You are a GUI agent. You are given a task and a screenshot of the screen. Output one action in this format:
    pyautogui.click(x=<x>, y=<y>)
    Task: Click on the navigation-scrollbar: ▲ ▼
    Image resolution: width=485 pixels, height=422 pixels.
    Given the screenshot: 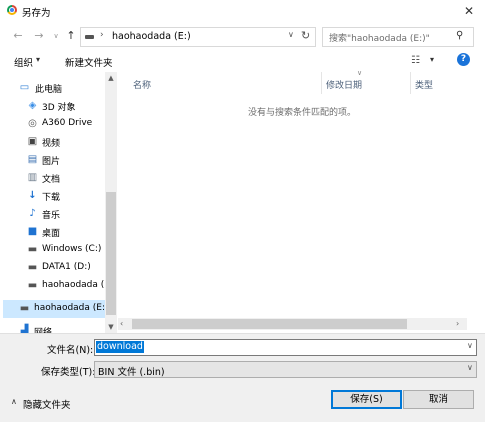 What is the action you would take?
    pyautogui.click(x=111, y=202)
    